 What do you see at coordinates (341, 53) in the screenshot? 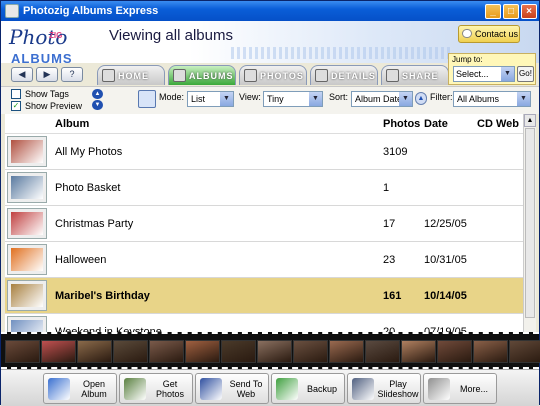
I see `header-decoration` at bounding box center [341, 53].